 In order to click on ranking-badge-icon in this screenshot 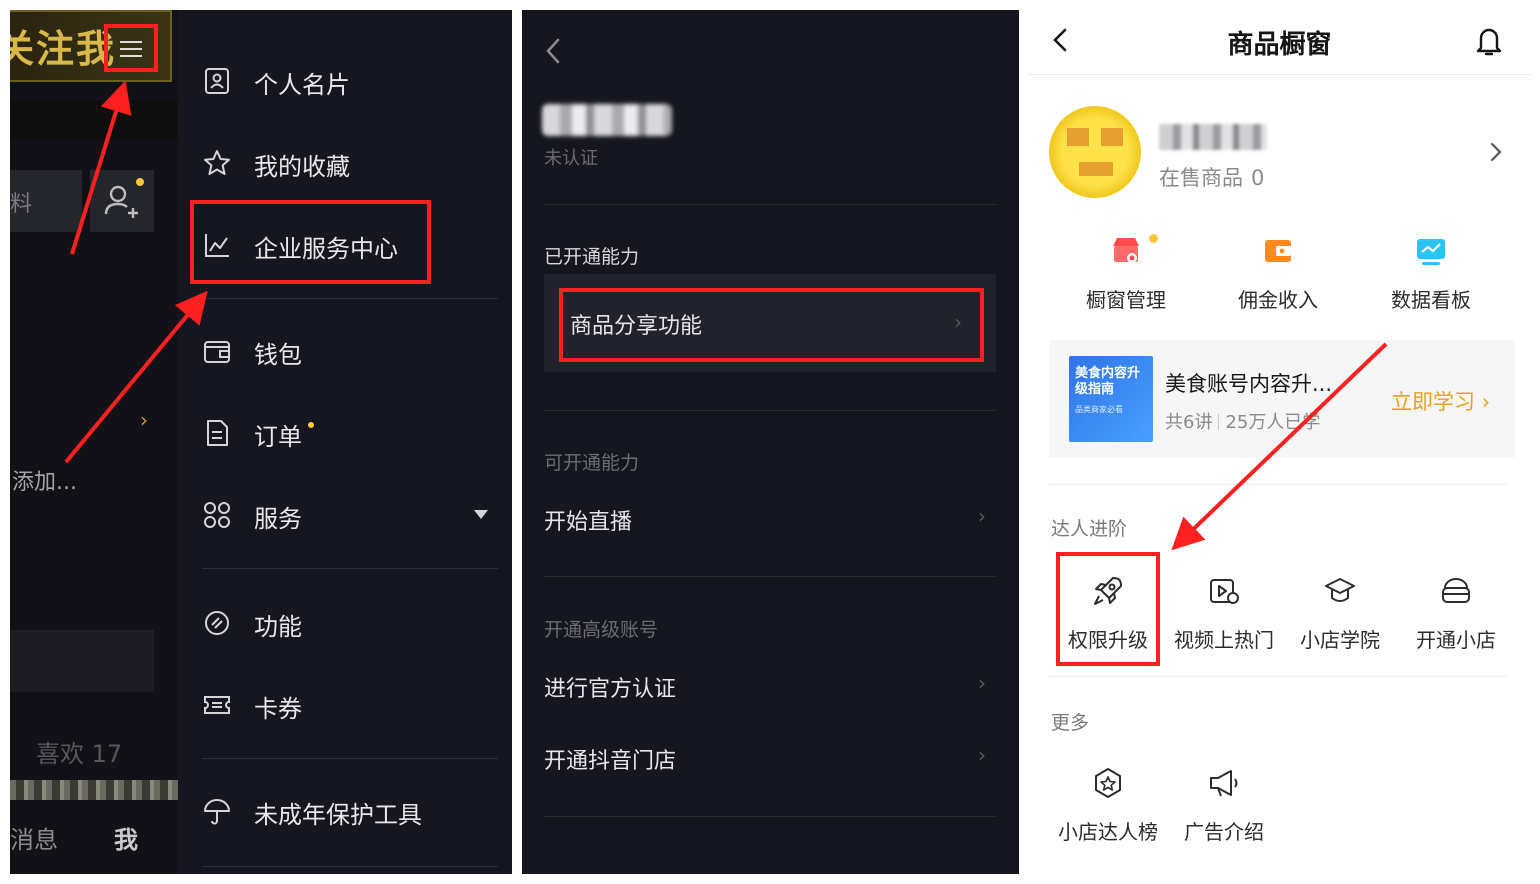, I will do `click(1108, 783)`.